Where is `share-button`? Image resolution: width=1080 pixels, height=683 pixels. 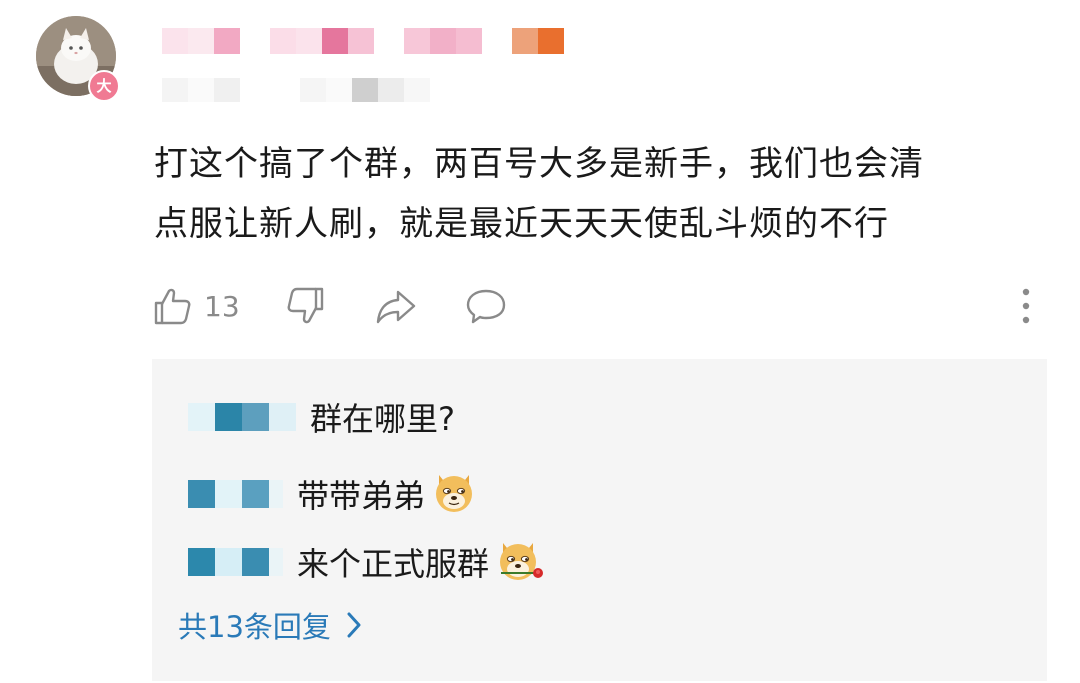
share-button is located at coordinates (396, 306).